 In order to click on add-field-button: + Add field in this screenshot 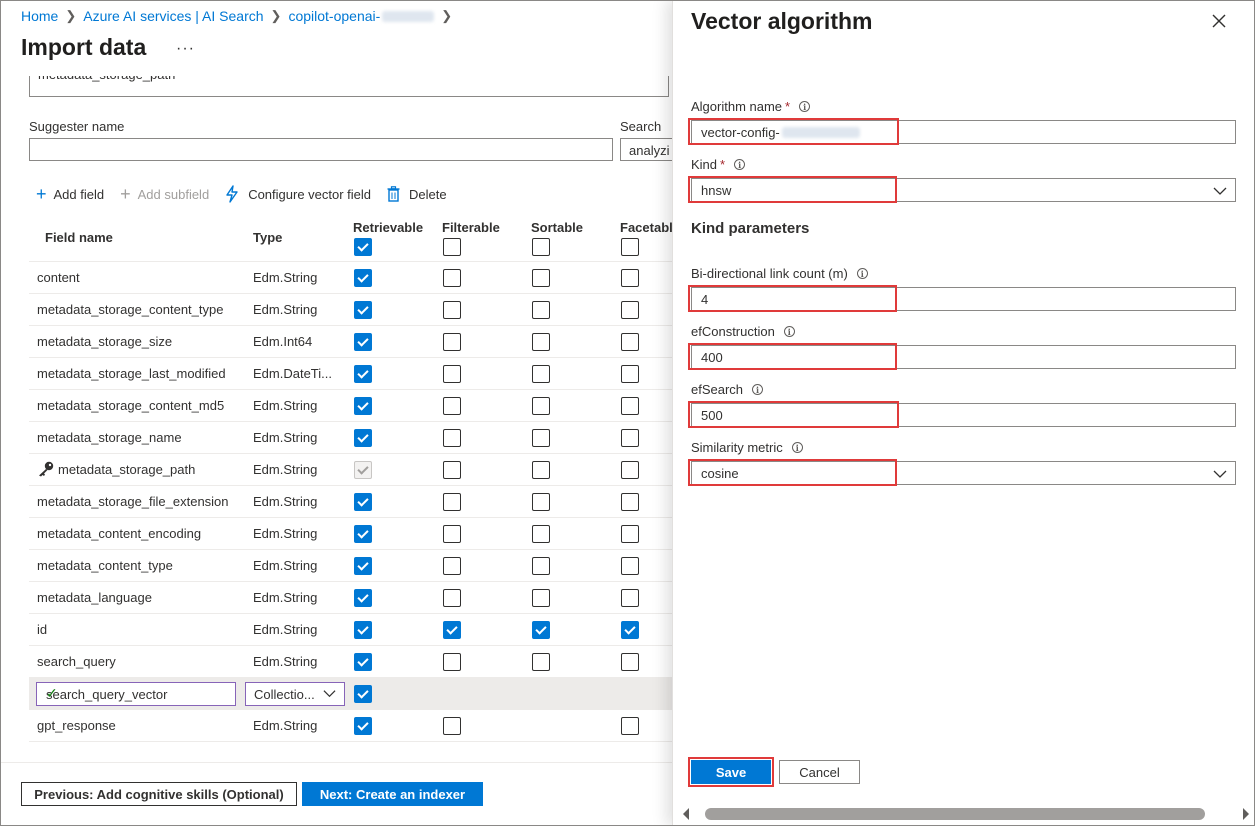, I will do `click(70, 194)`.